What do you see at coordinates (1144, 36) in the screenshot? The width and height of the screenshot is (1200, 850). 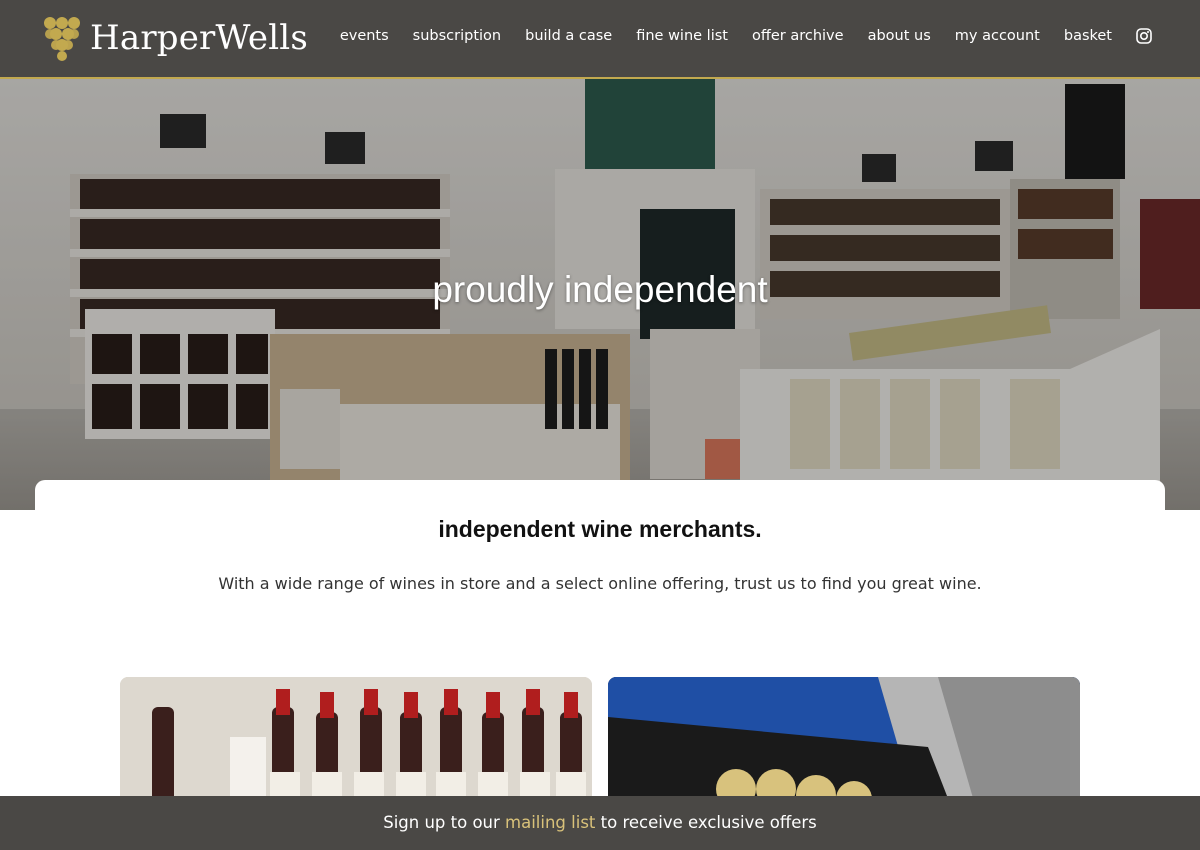 I see `instagram-icon` at bounding box center [1144, 36].